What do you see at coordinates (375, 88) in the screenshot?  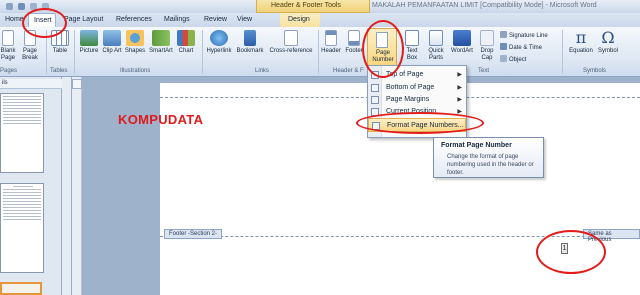 I see `bottom-of-page-icon` at bounding box center [375, 88].